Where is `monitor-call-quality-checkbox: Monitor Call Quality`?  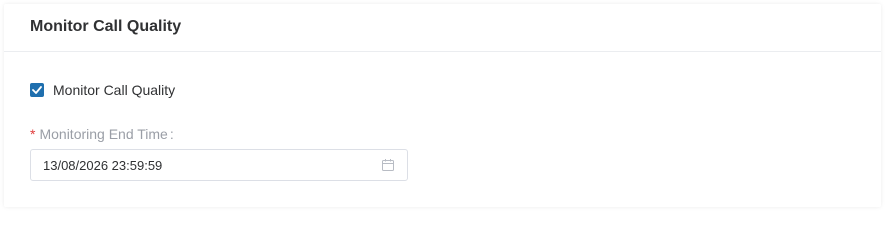
monitor-call-quality-checkbox: Monitor Call Quality is located at coordinates (102, 90).